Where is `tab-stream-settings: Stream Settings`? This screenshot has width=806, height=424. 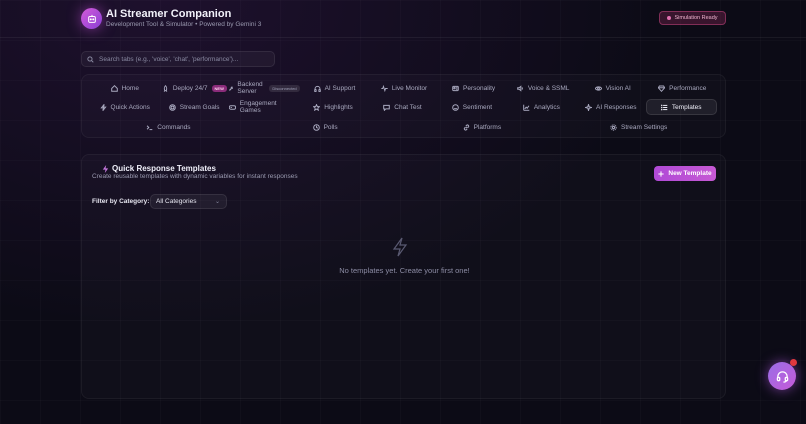
tab-stream-settings: Stream Settings is located at coordinates (638, 127).